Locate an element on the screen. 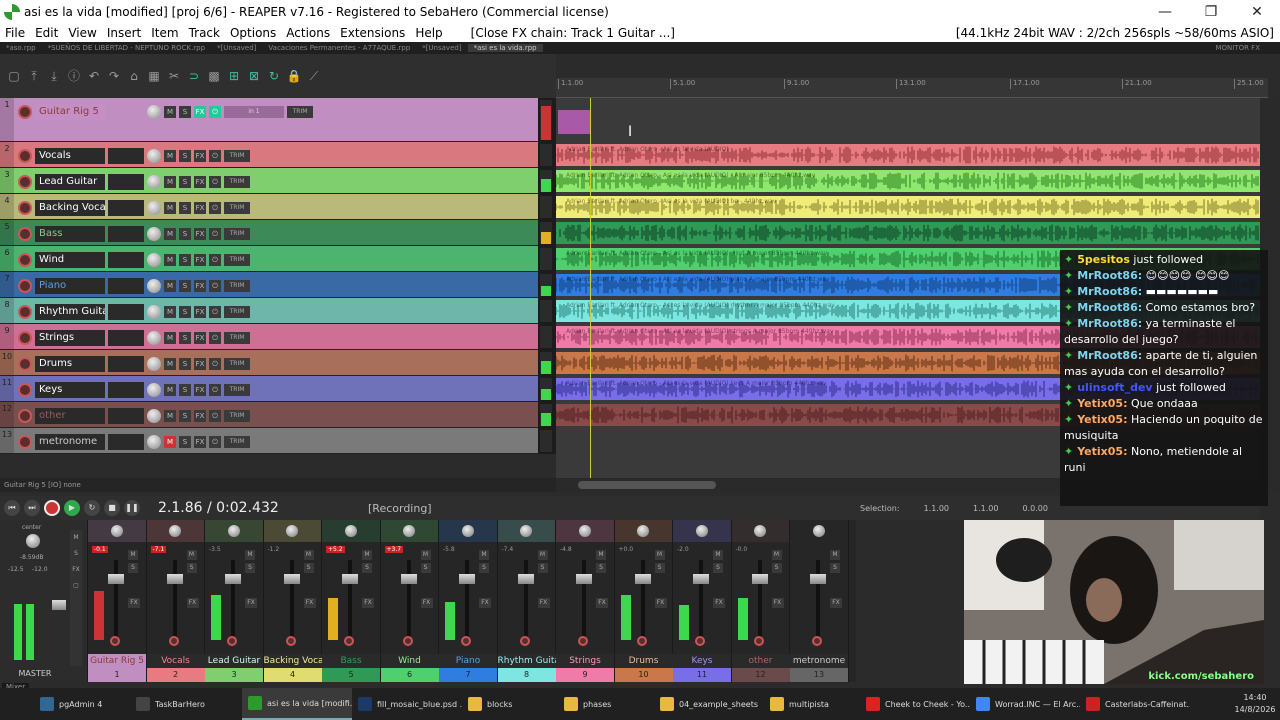 The height and width of the screenshot is (720, 1280). master-pan-knob is located at coordinates (33, 541).